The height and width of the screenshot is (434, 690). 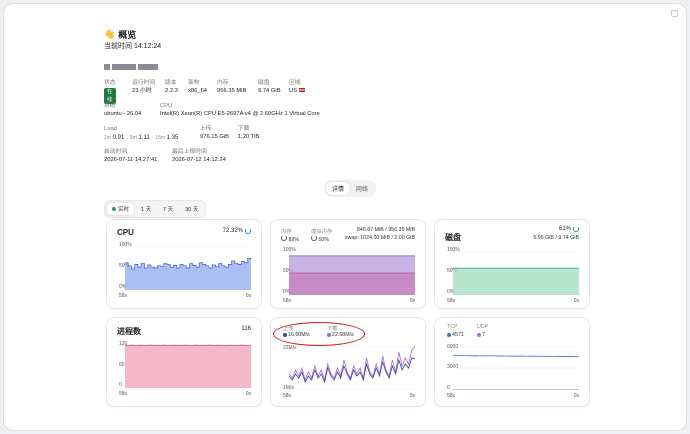 What do you see at coordinates (131, 67) in the screenshot?
I see `server-name-redacted` at bounding box center [131, 67].